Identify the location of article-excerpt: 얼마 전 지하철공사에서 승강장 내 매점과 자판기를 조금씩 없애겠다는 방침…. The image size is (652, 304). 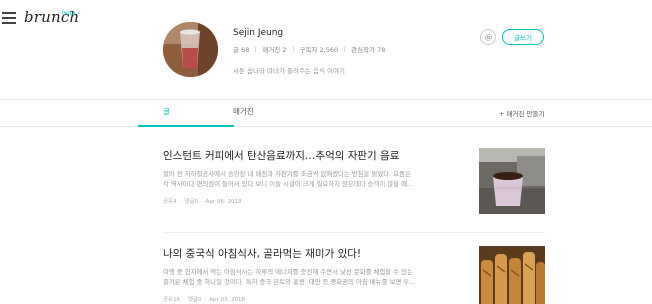
(288, 179).